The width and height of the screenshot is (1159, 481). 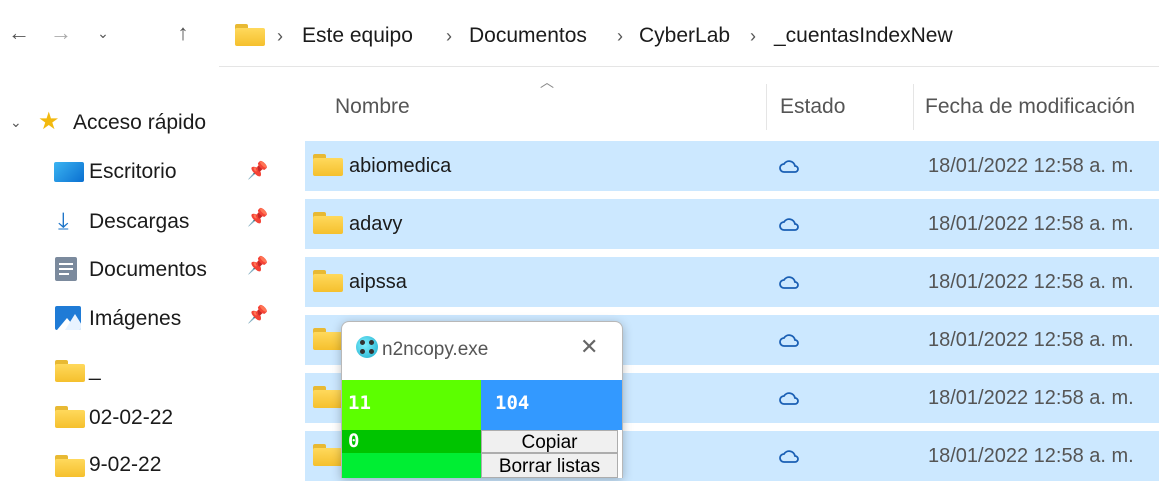 I want to click on count-right-value: 104, so click(x=512, y=403).